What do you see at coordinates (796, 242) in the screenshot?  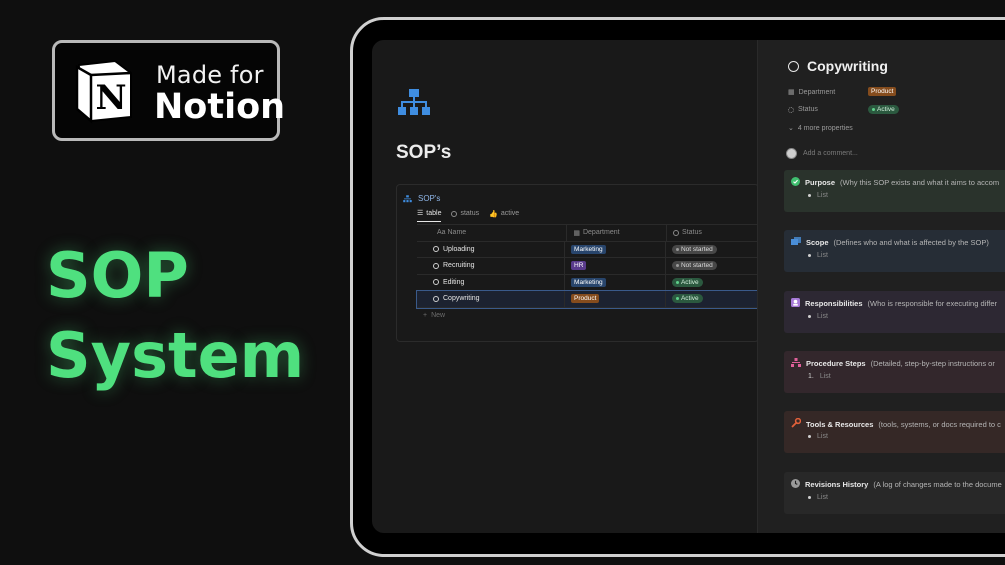 I see `folders-icon` at bounding box center [796, 242].